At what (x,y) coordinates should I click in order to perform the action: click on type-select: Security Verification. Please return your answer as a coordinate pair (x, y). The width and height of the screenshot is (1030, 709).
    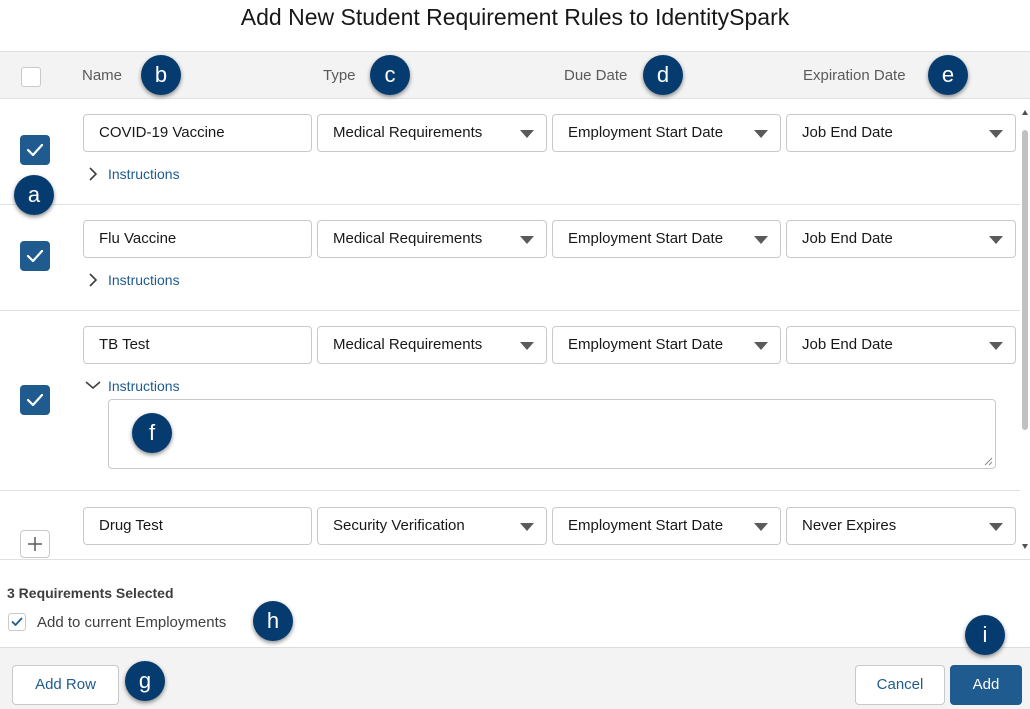
    Looking at the image, I should click on (432, 526).